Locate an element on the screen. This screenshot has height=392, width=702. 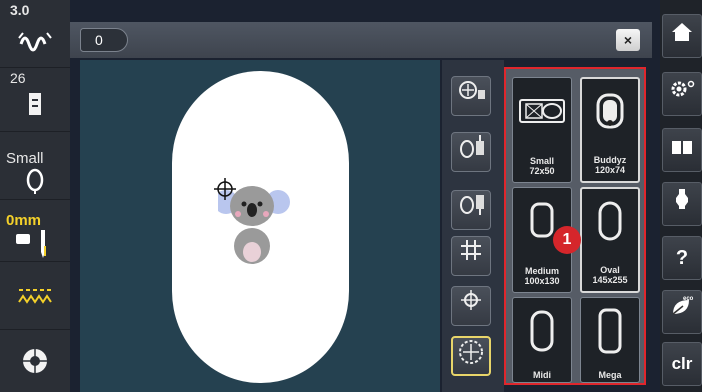
frame-indicator: 0 is located at coordinates (104, 40).